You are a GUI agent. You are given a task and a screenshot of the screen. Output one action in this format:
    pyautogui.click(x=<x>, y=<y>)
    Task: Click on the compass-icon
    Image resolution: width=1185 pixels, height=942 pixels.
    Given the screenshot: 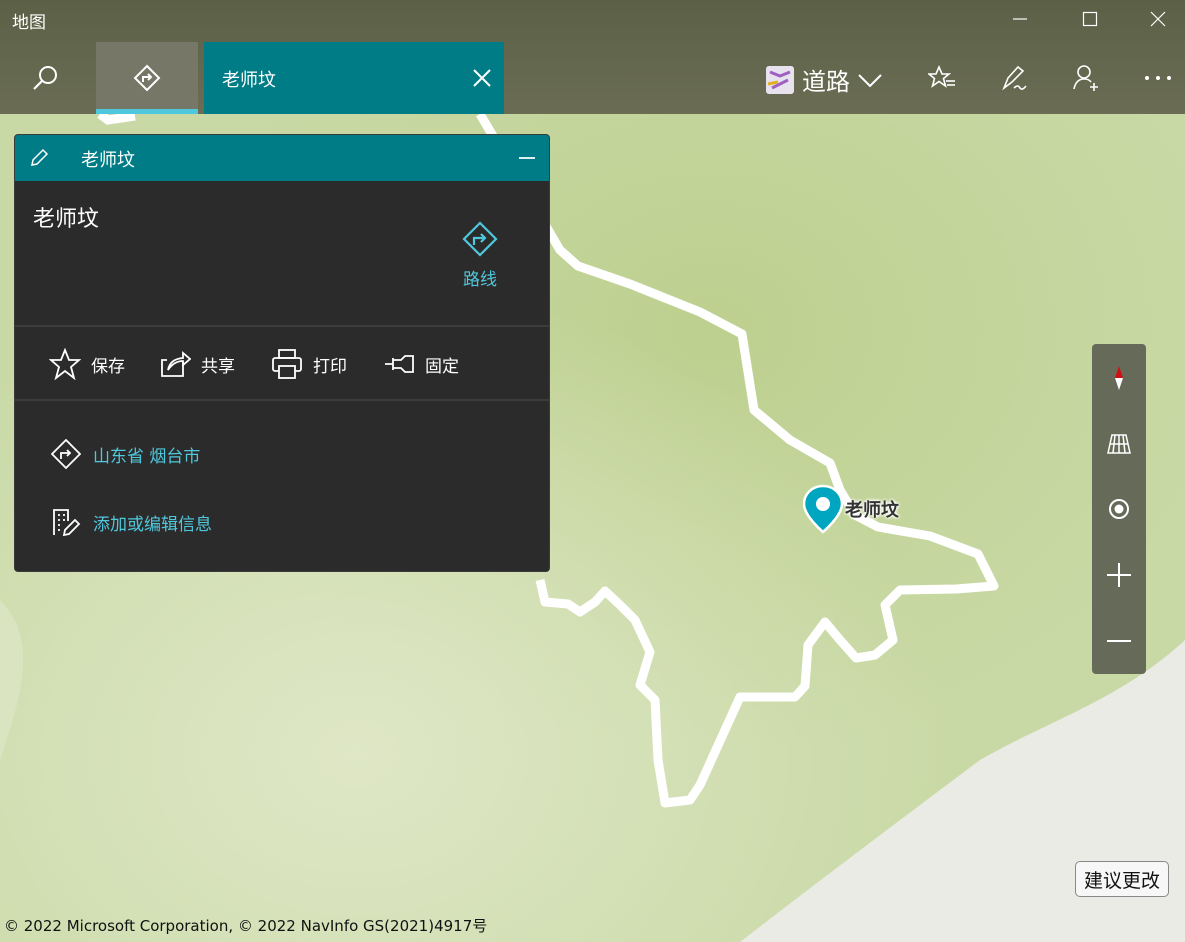 What is the action you would take?
    pyautogui.click(x=1119, y=378)
    